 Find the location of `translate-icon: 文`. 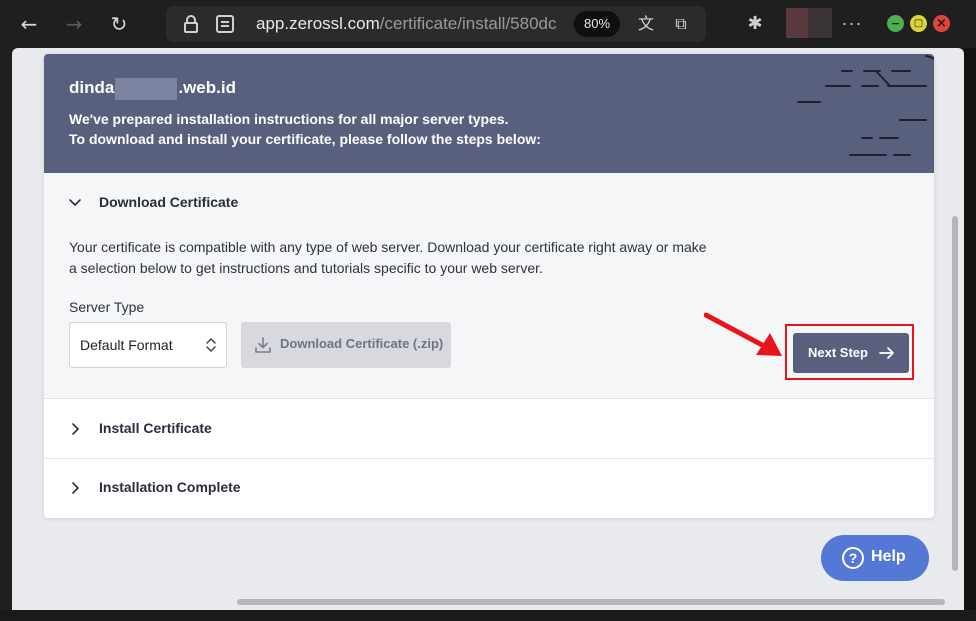

translate-icon: 文 is located at coordinates (646, 24).